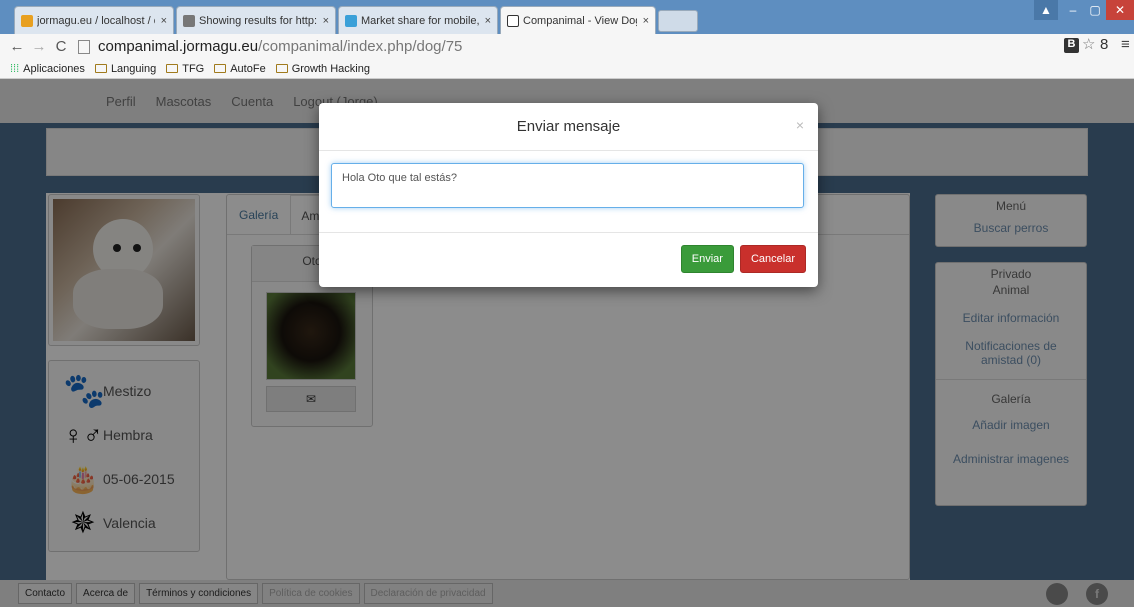 The height and width of the screenshot is (607, 1134). I want to click on bookmark-folder: AutoFe, so click(240, 69).